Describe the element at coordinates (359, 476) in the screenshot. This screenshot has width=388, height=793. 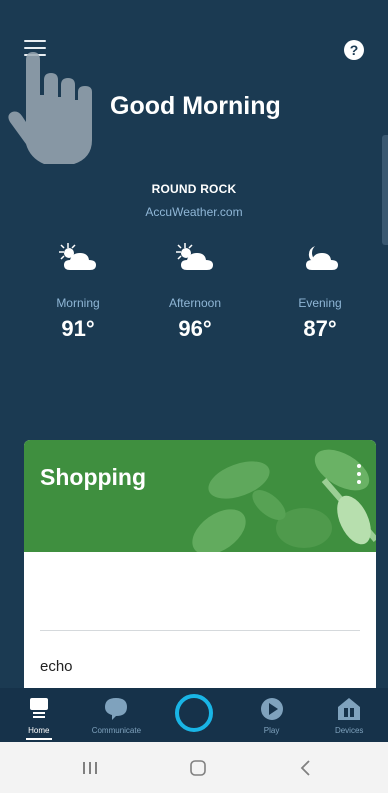
I see `more-options-icon` at that location.